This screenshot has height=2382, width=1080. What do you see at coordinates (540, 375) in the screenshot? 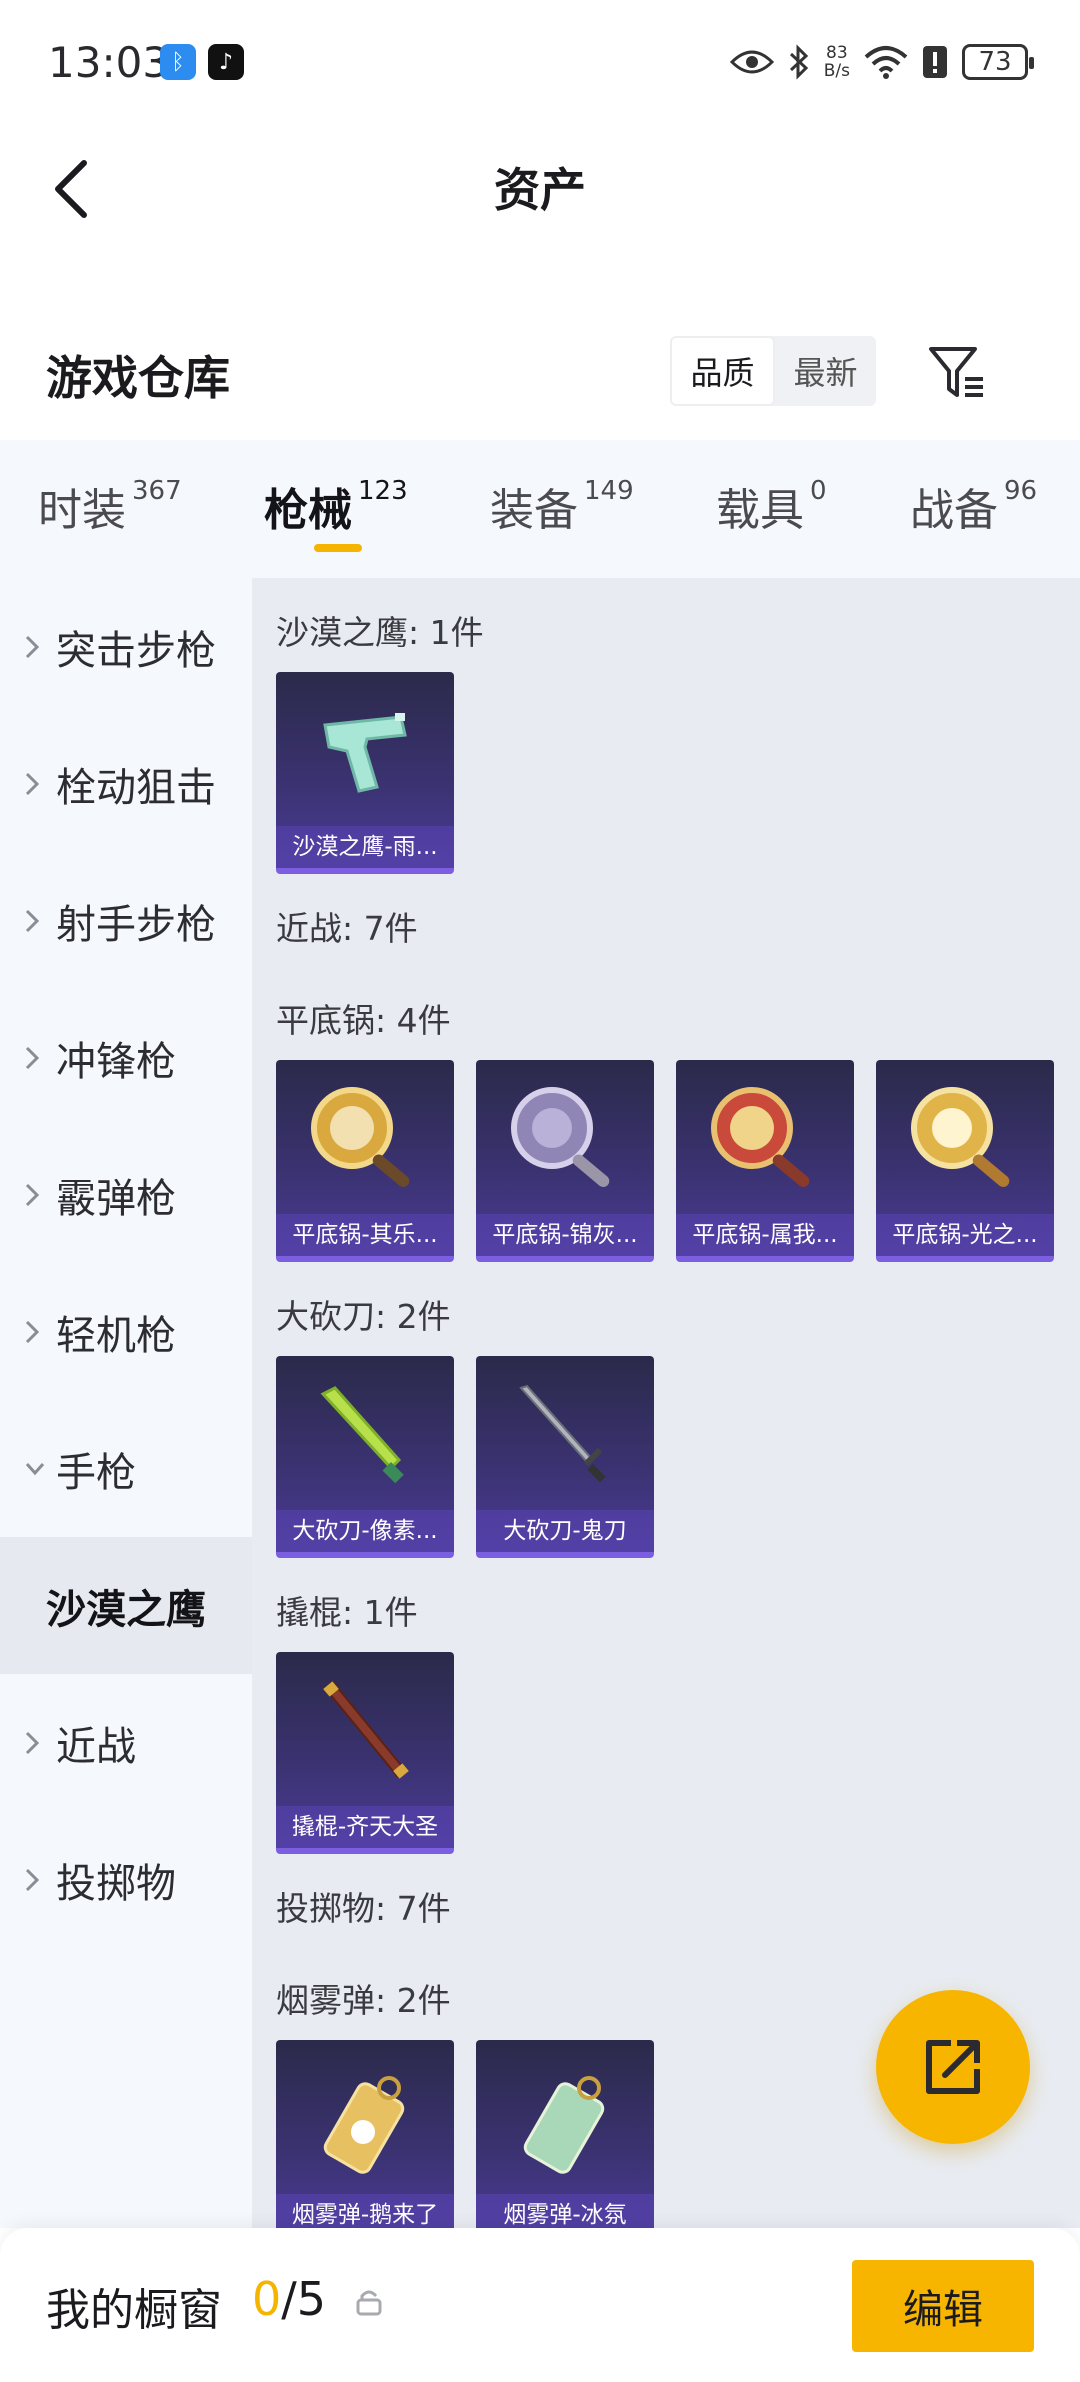
I see `warehouse-bar: 游戏仓库 品质 最新` at bounding box center [540, 375].